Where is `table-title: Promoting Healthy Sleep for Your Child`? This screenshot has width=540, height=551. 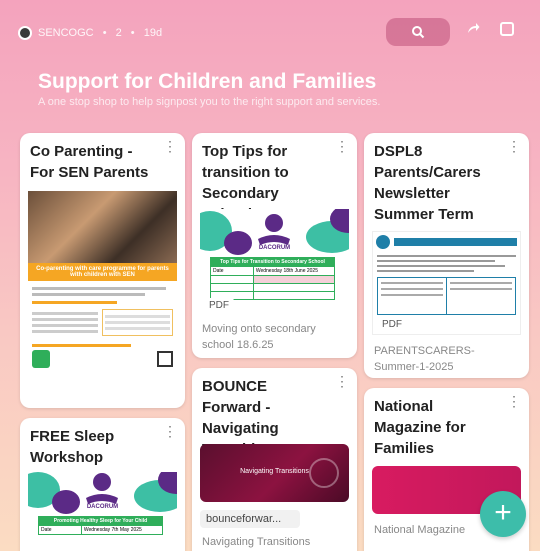
table-title: Promoting Healthy Sleep for Your Child is located at coordinates (100, 521).